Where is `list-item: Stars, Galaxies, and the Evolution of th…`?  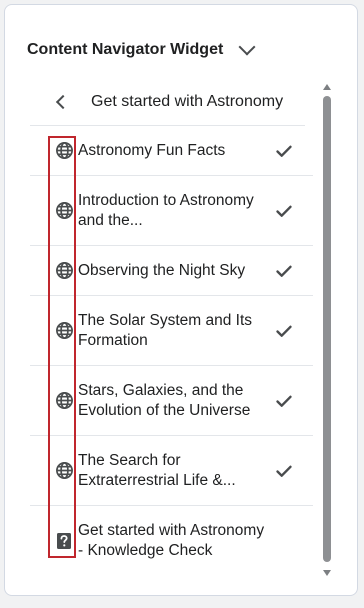 list-item: Stars, Galaxies, and the Evolution of th… is located at coordinates (171, 401).